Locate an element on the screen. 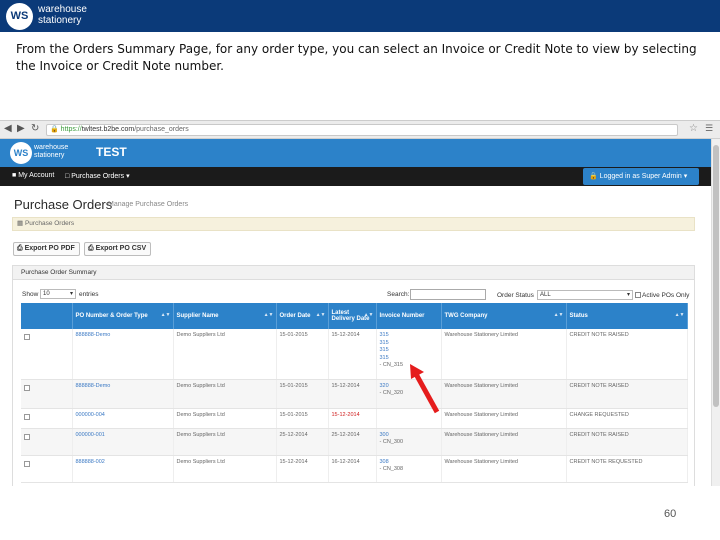 This screenshot has width=720, height=540. invoice-cell: 308 - CN_308 is located at coordinates (409, 469).